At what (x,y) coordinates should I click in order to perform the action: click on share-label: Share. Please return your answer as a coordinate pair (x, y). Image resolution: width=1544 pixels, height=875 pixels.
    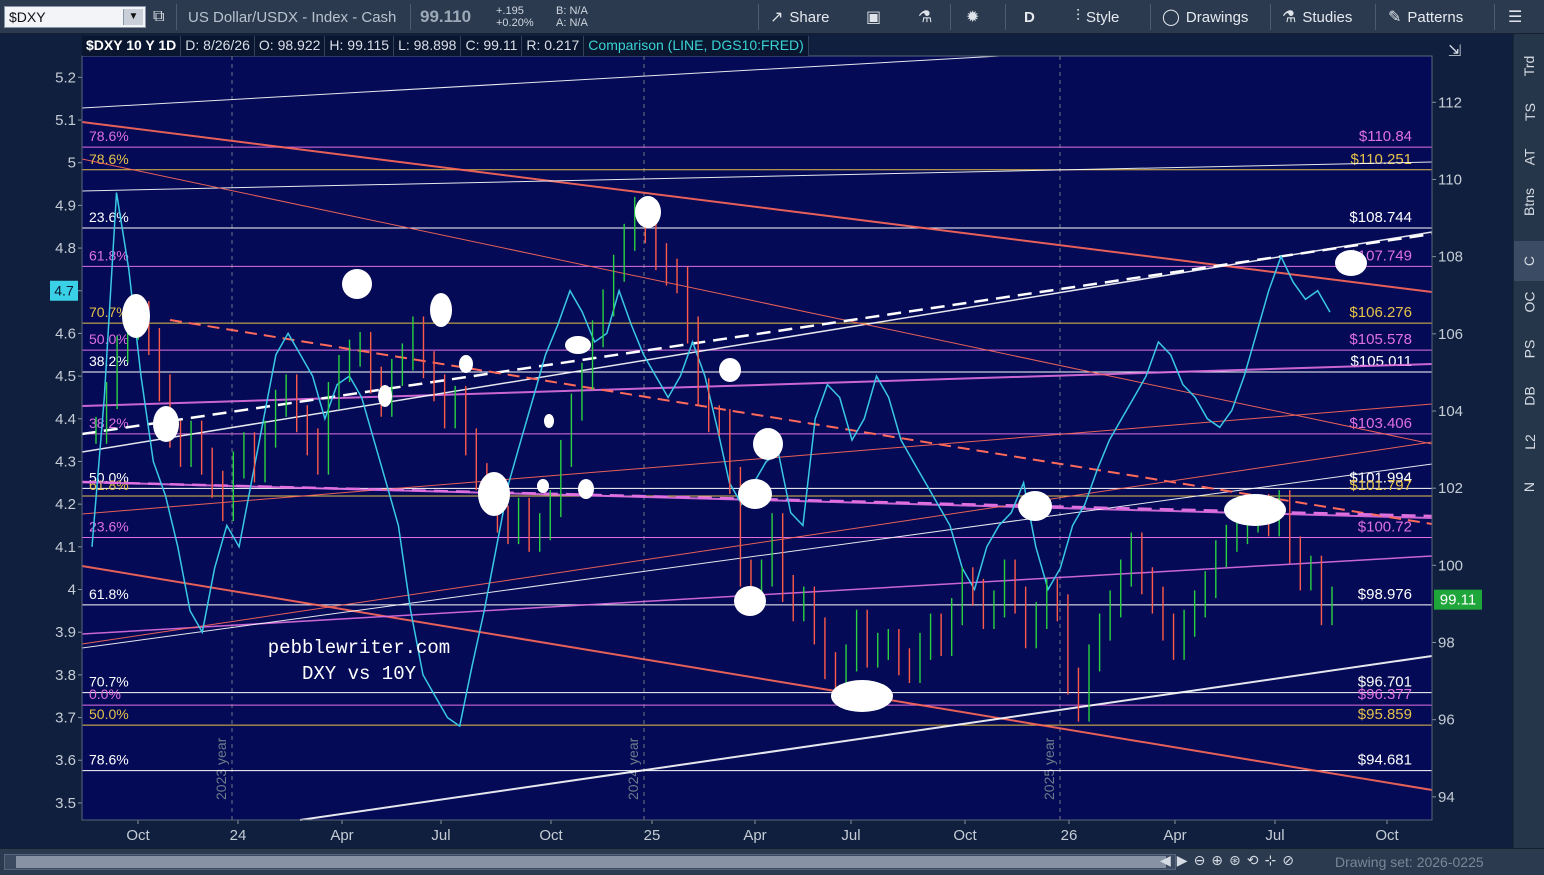
    Looking at the image, I should click on (809, 17).